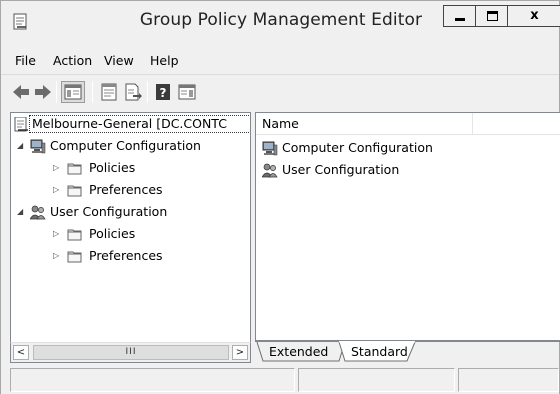 The height and width of the screenshot is (394, 560). I want to click on close-button: x, so click(533, 16).